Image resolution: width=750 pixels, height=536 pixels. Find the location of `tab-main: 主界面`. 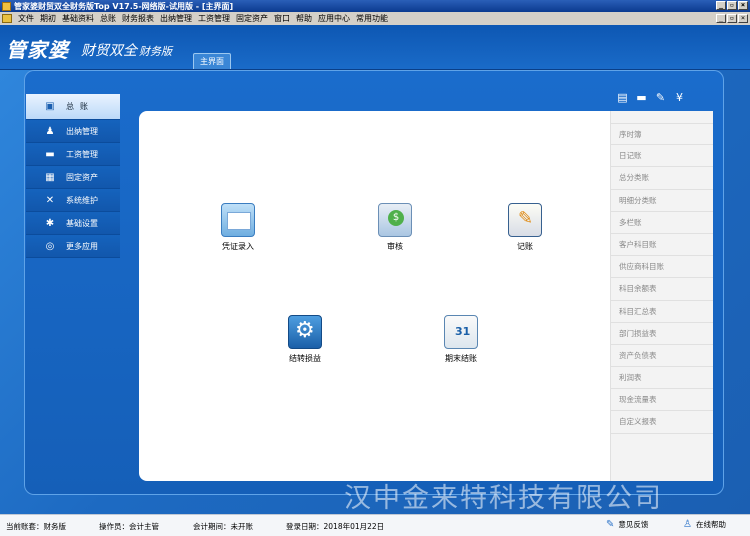

tab-main: 主界面 is located at coordinates (212, 61).